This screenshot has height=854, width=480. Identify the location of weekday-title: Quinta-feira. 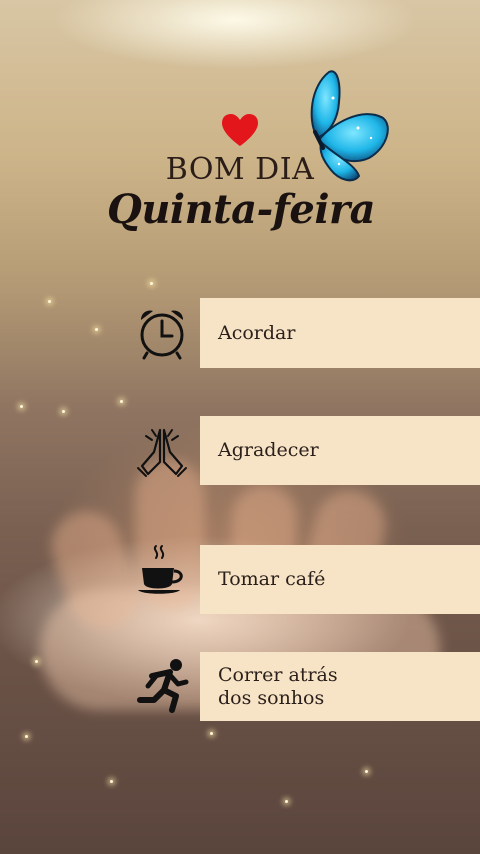
(241, 209).